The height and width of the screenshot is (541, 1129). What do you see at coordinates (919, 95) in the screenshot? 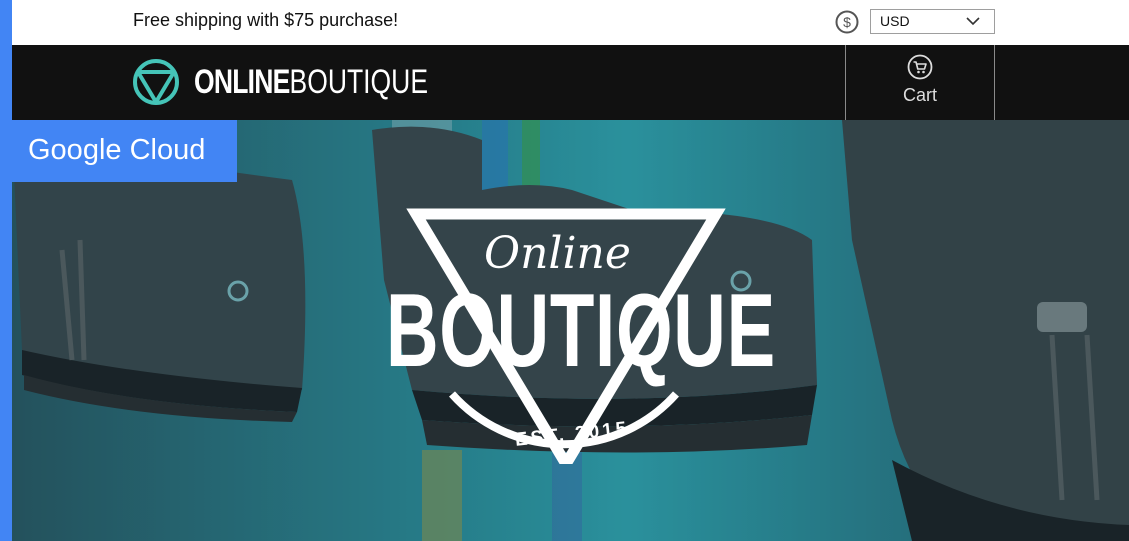
I see `cart-label: Cart` at bounding box center [919, 95].